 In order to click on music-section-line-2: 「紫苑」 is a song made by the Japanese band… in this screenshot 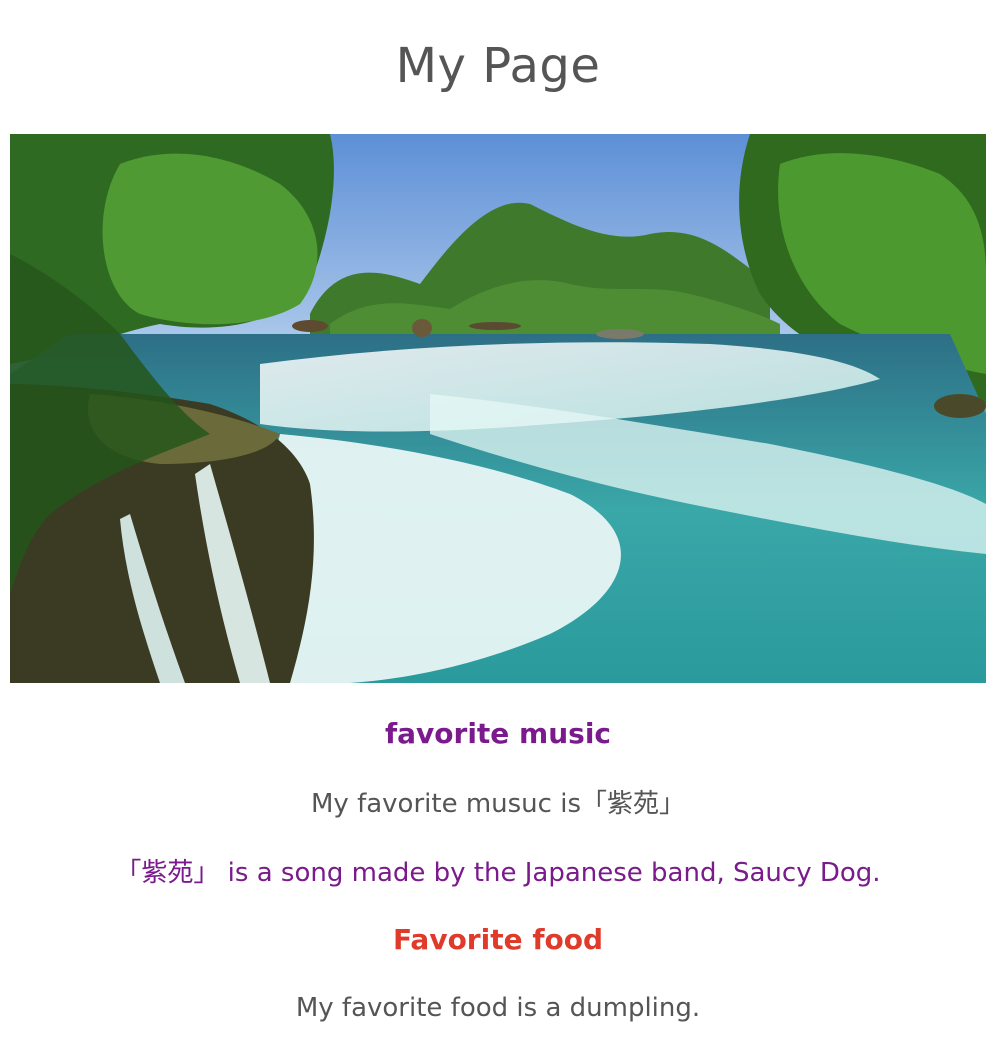, I will do `click(498, 873)`.